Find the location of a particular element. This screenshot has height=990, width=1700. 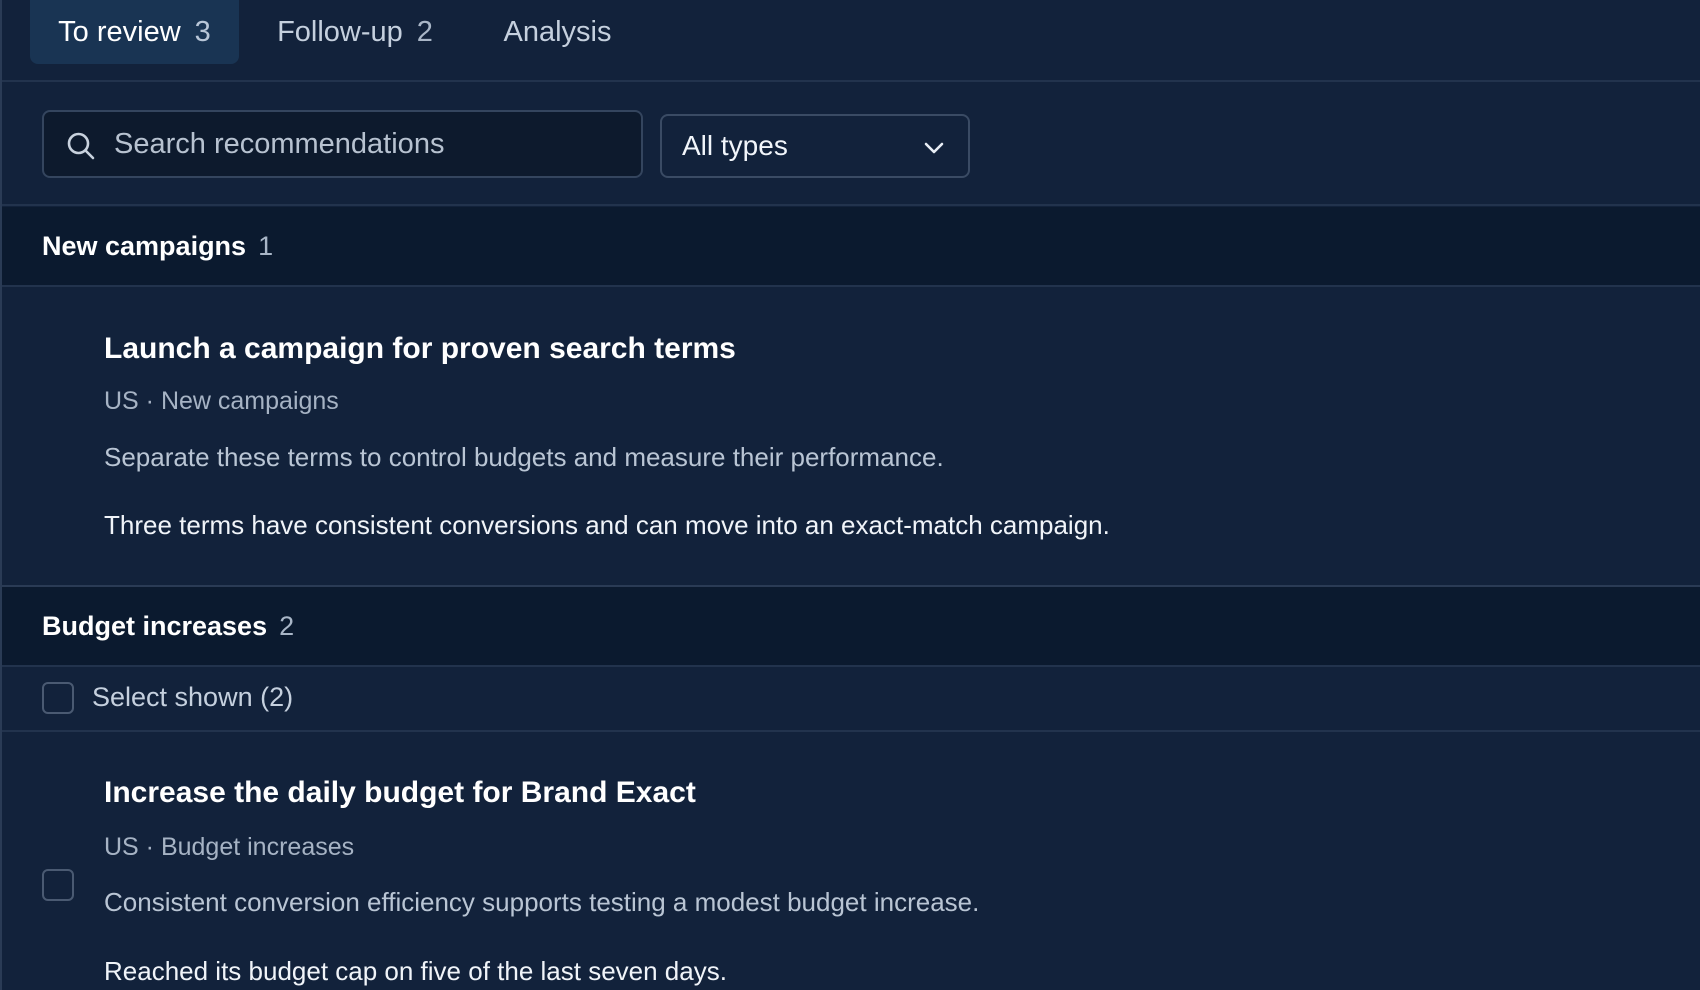

tab-bar: To review 3 Follow-up 2 Analysis is located at coordinates (851, 41).